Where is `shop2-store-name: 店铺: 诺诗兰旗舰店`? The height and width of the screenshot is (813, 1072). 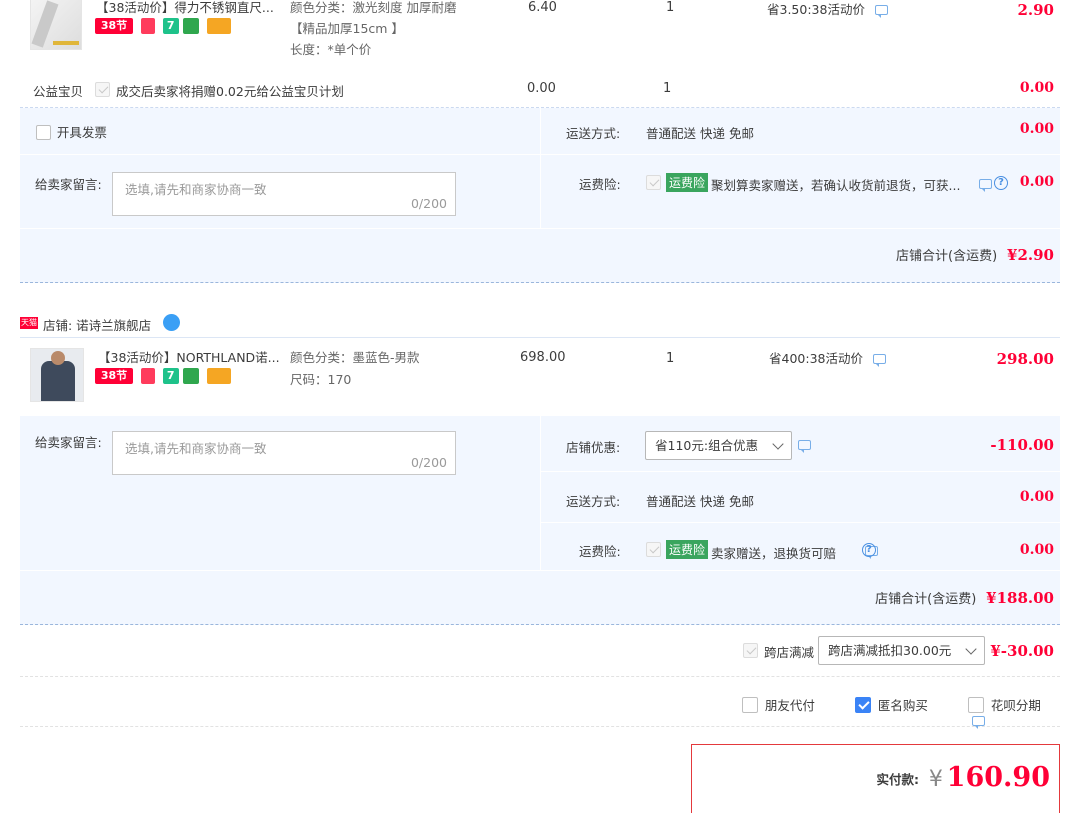 shop2-store-name: 店铺: 诺诗兰旗舰店 is located at coordinates (97, 324).